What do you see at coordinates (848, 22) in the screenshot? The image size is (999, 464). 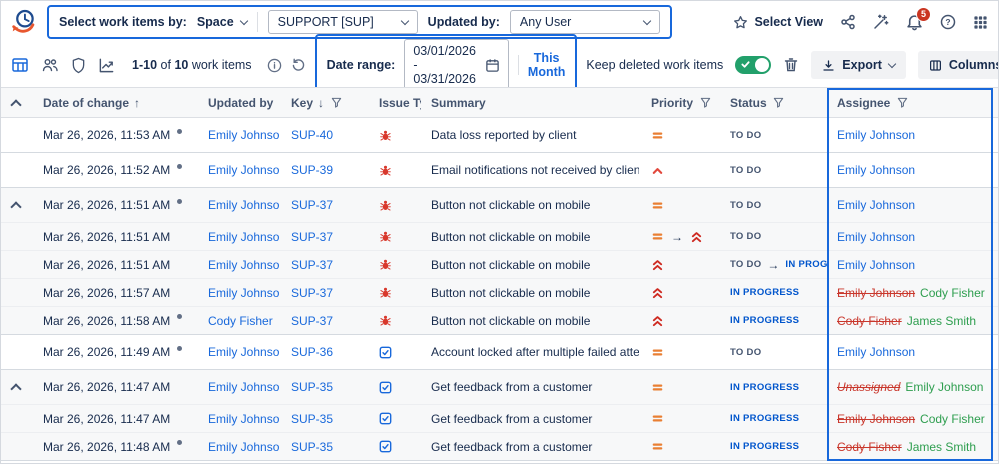 I see `share-button` at bounding box center [848, 22].